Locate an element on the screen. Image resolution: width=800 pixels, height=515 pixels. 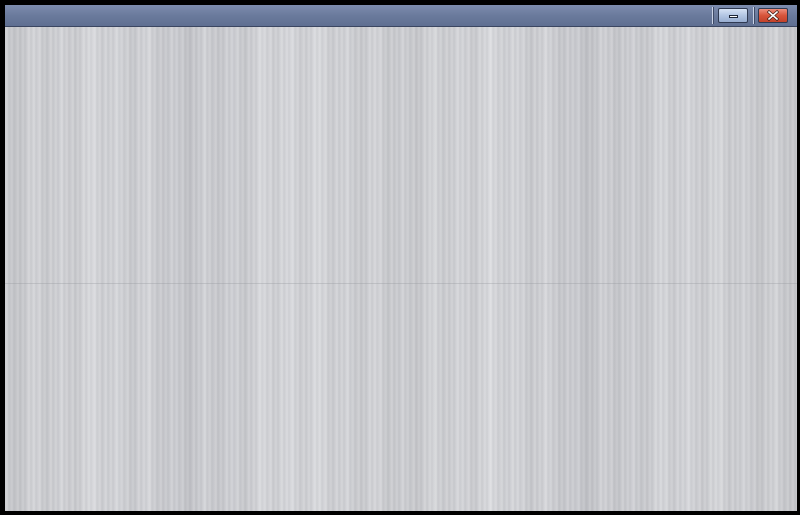
minimize-icon is located at coordinates (733, 16).